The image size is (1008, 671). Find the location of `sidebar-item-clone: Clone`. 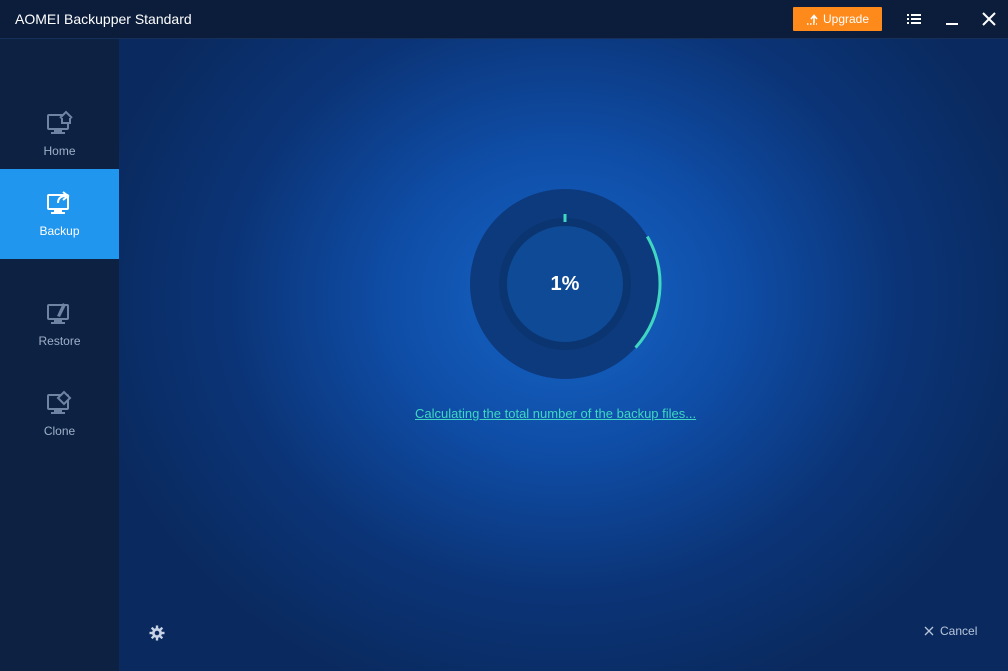

sidebar-item-clone: Clone is located at coordinates (59, 414).